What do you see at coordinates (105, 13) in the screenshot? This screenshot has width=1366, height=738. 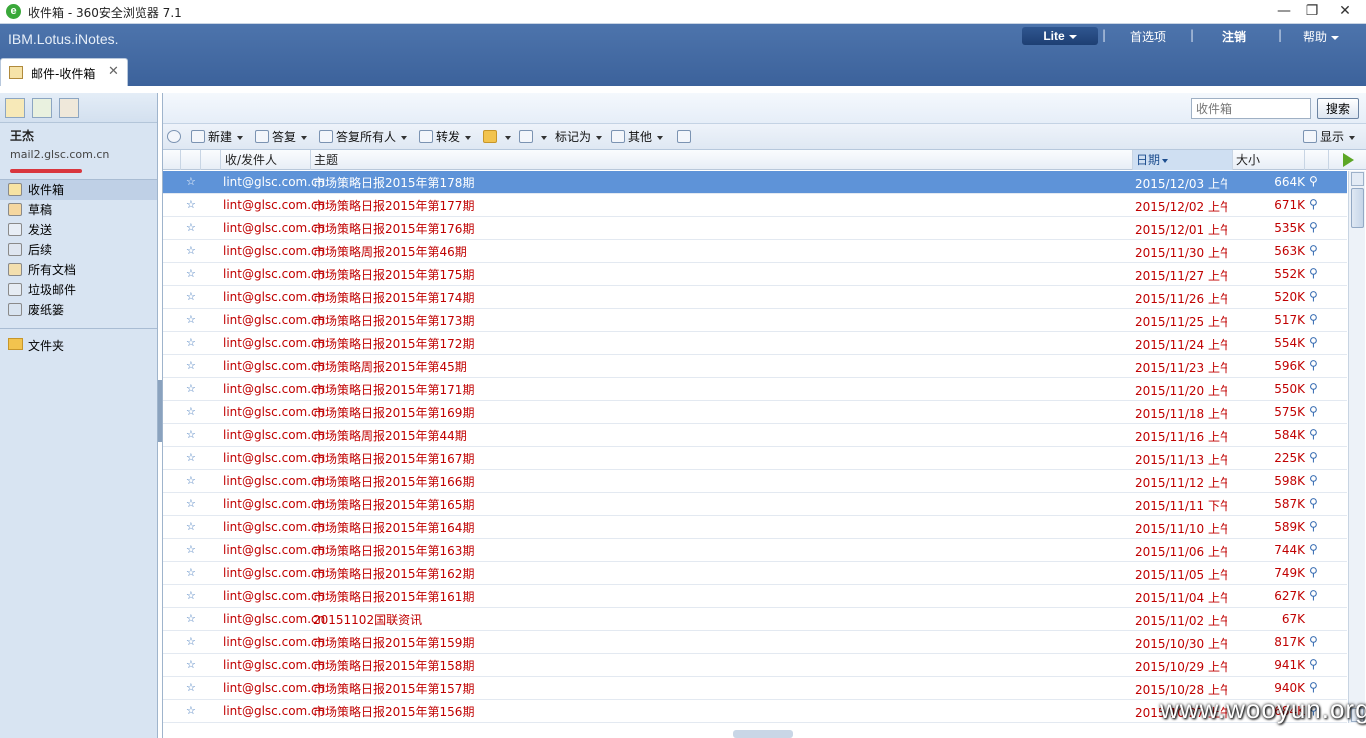 I see `window-title: 收件箱 - 360安全浏览器 7.1` at bounding box center [105, 13].